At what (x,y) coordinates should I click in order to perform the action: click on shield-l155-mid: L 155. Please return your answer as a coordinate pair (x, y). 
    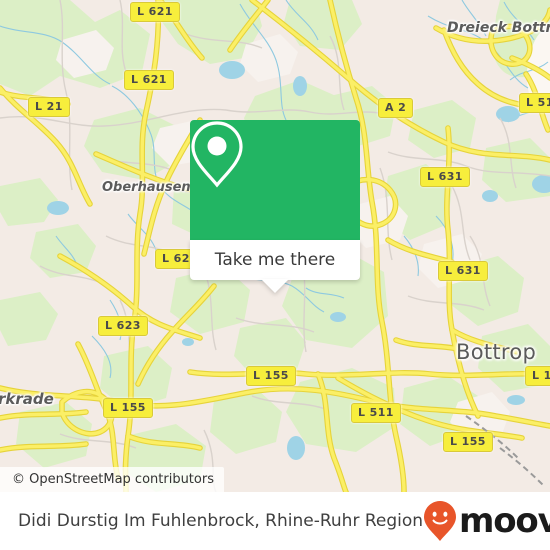
    Looking at the image, I should click on (271, 376).